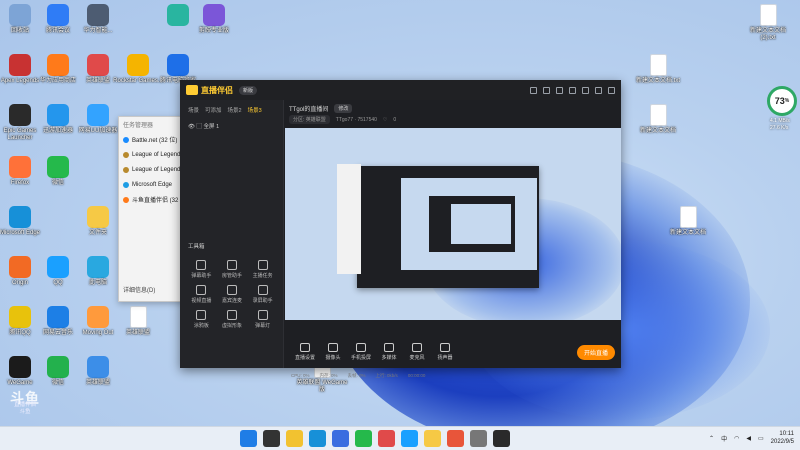 The image size is (800, 450). What do you see at coordinates (658, 69) in the screenshot?
I see `desktop-icon: 新建文本文档.txt` at bounding box center [658, 69].